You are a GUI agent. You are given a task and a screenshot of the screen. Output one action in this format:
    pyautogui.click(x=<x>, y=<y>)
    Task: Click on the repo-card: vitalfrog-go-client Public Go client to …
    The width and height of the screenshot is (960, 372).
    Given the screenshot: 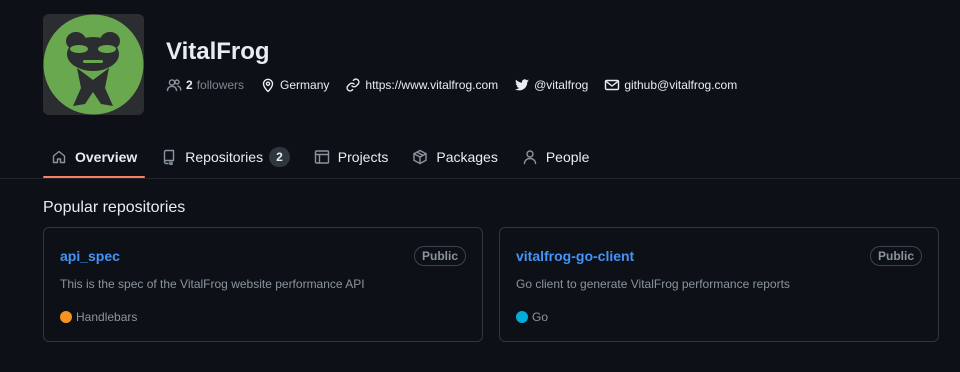 What is the action you would take?
    pyautogui.click(x=719, y=284)
    